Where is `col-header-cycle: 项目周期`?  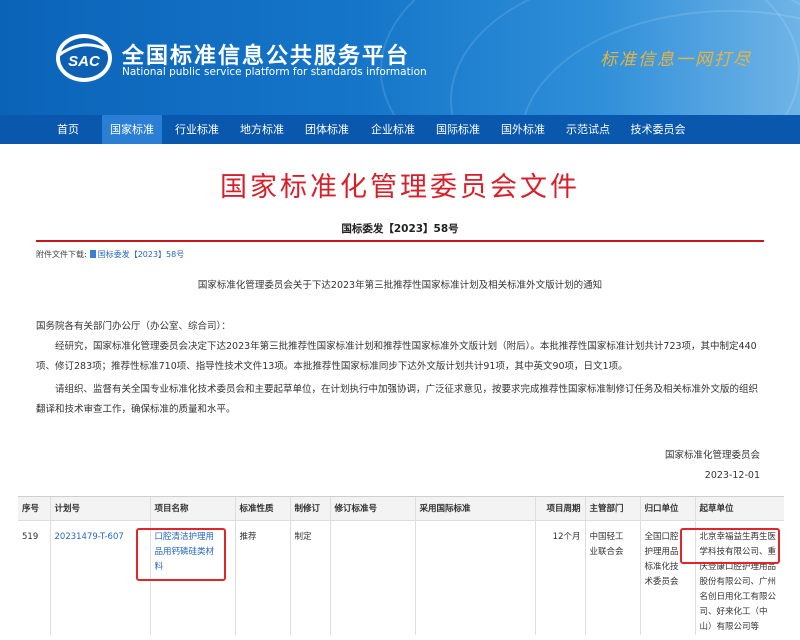 col-header-cycle: 项目周期 is located at coordinates (559, 509).